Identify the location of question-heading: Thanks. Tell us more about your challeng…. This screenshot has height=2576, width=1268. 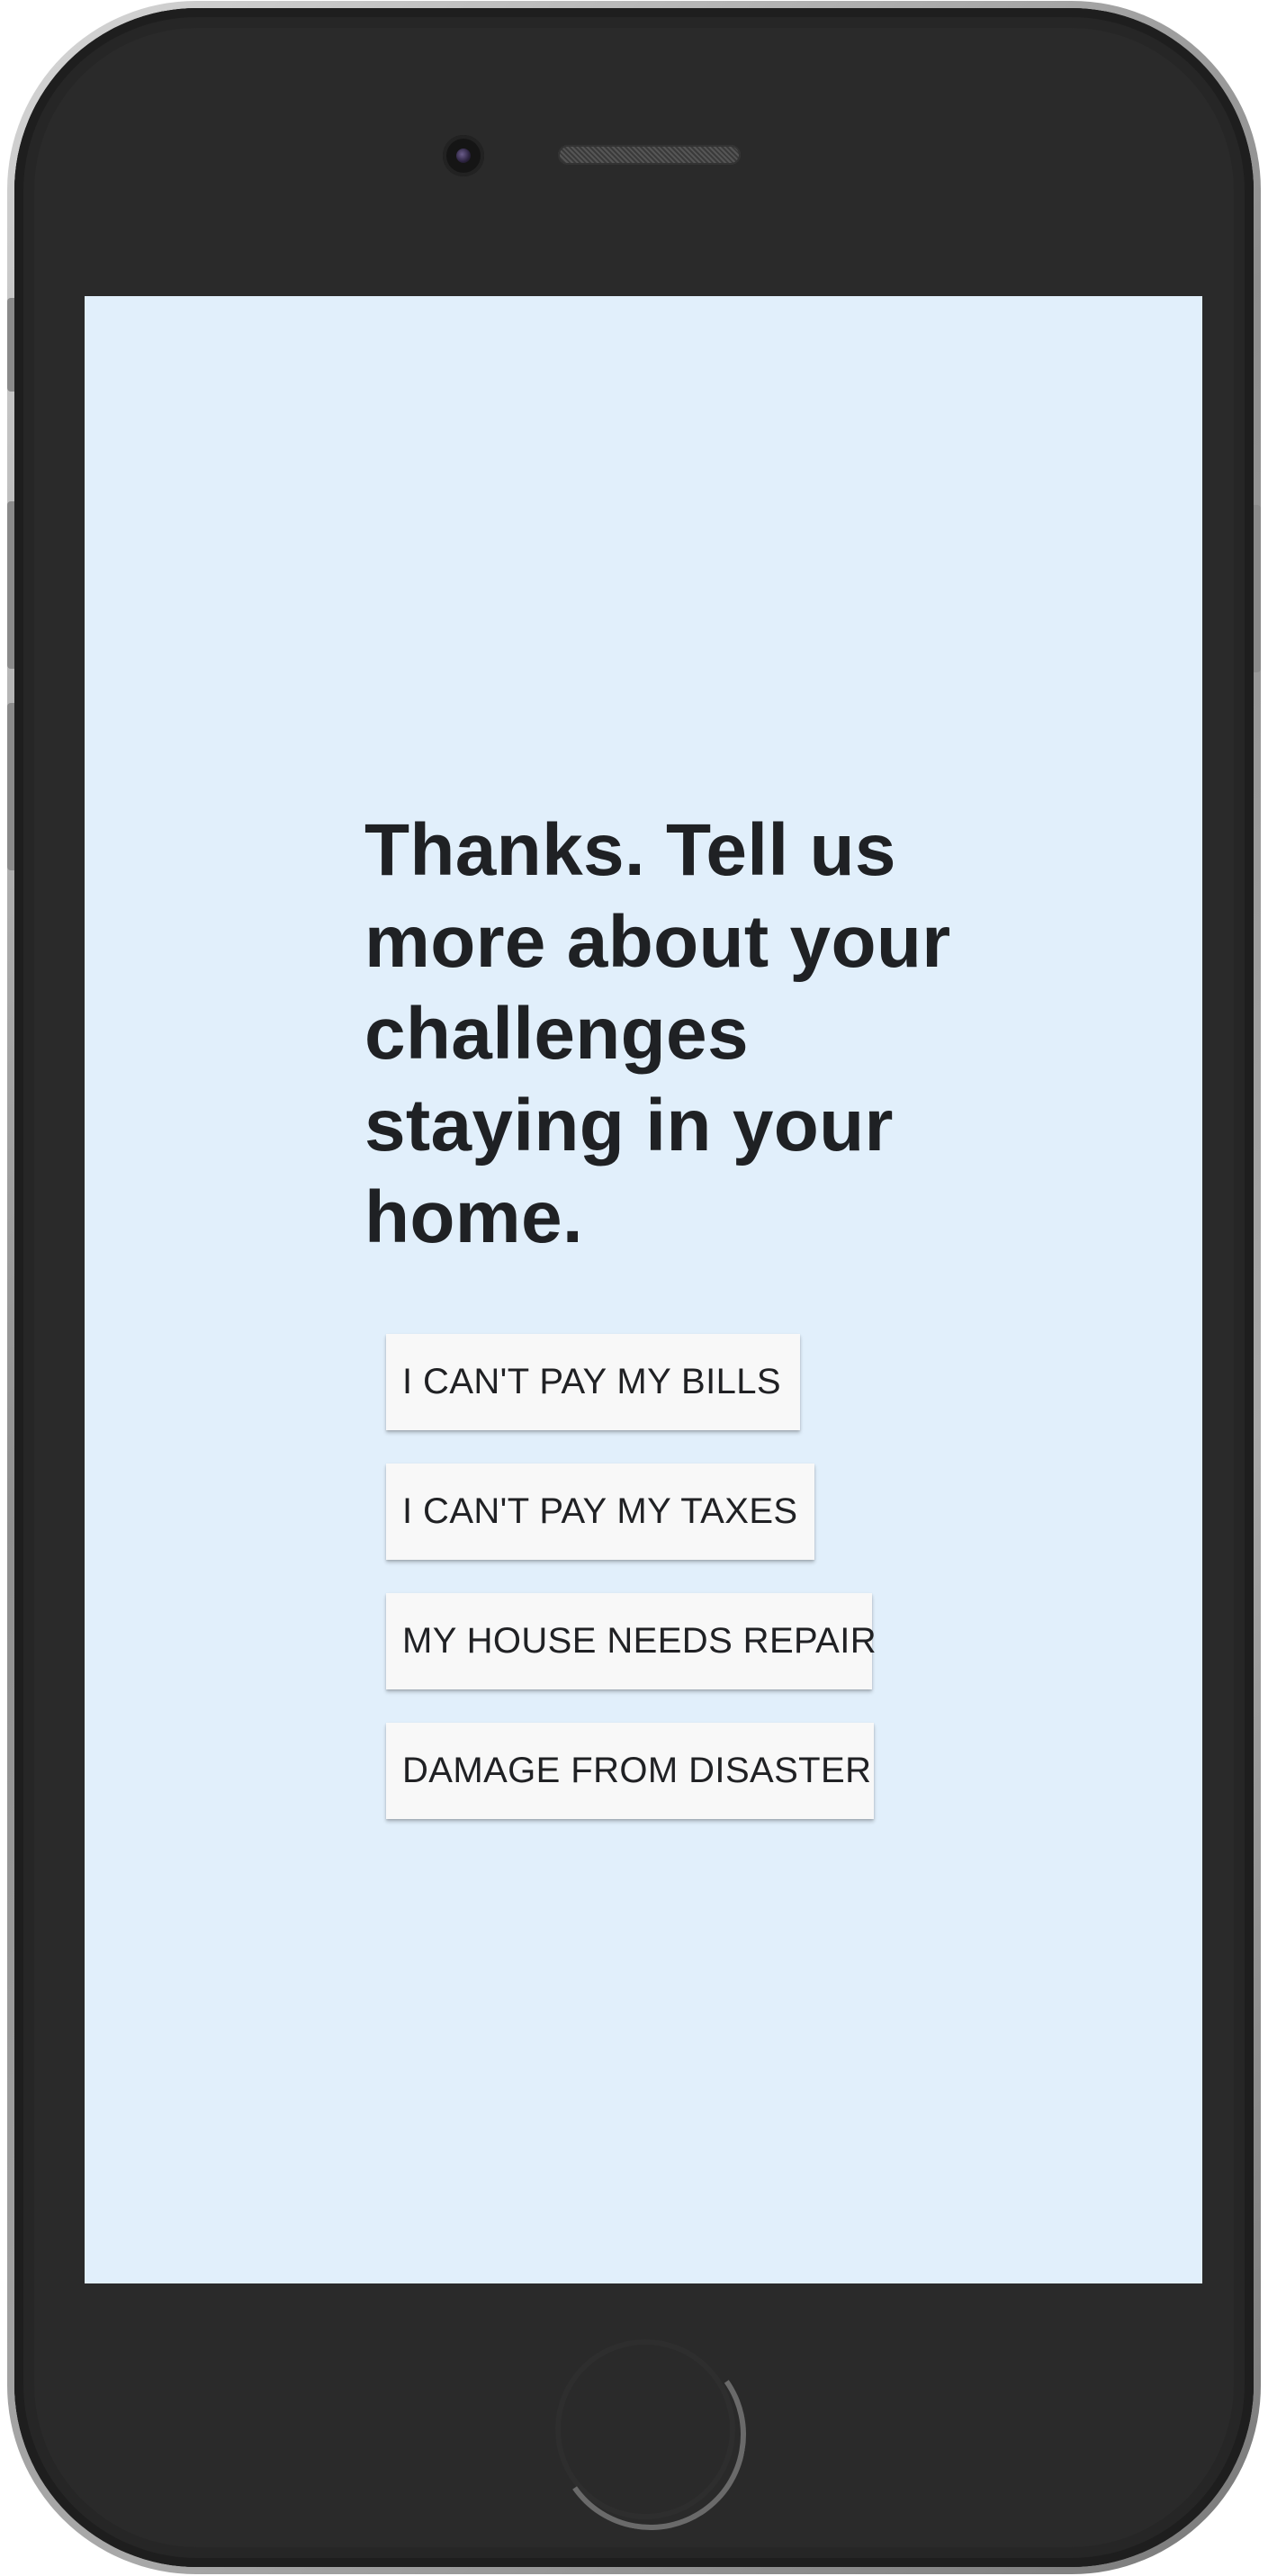
(657, 1033).